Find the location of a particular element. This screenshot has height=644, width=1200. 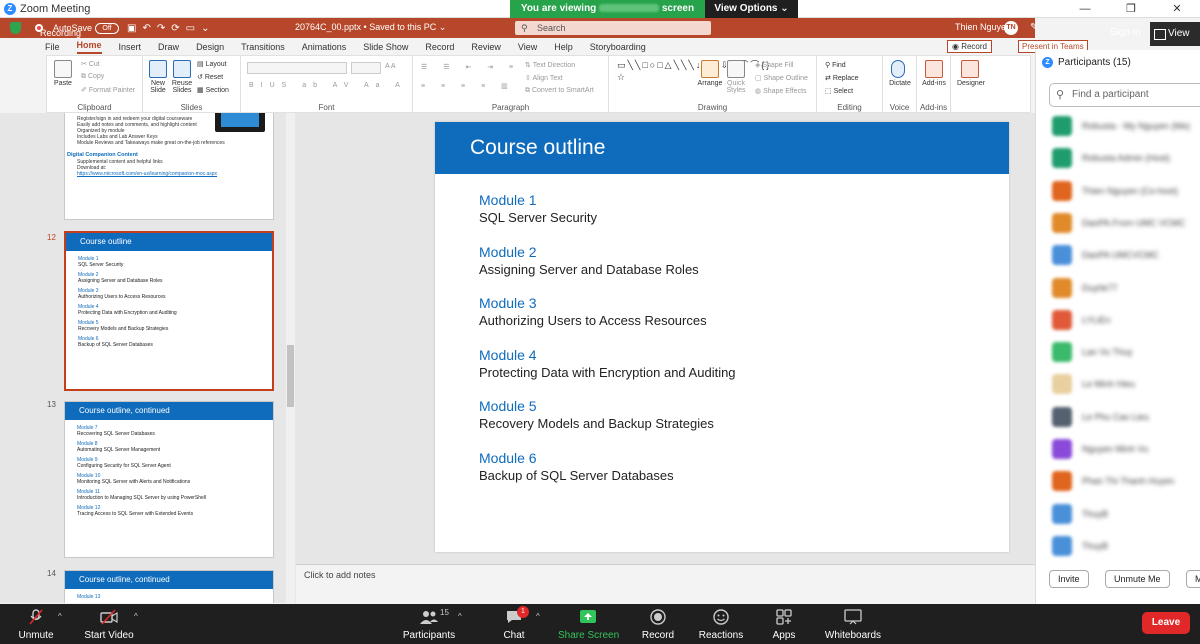

invite-button: Invite is located at coordinates (1069, 579).